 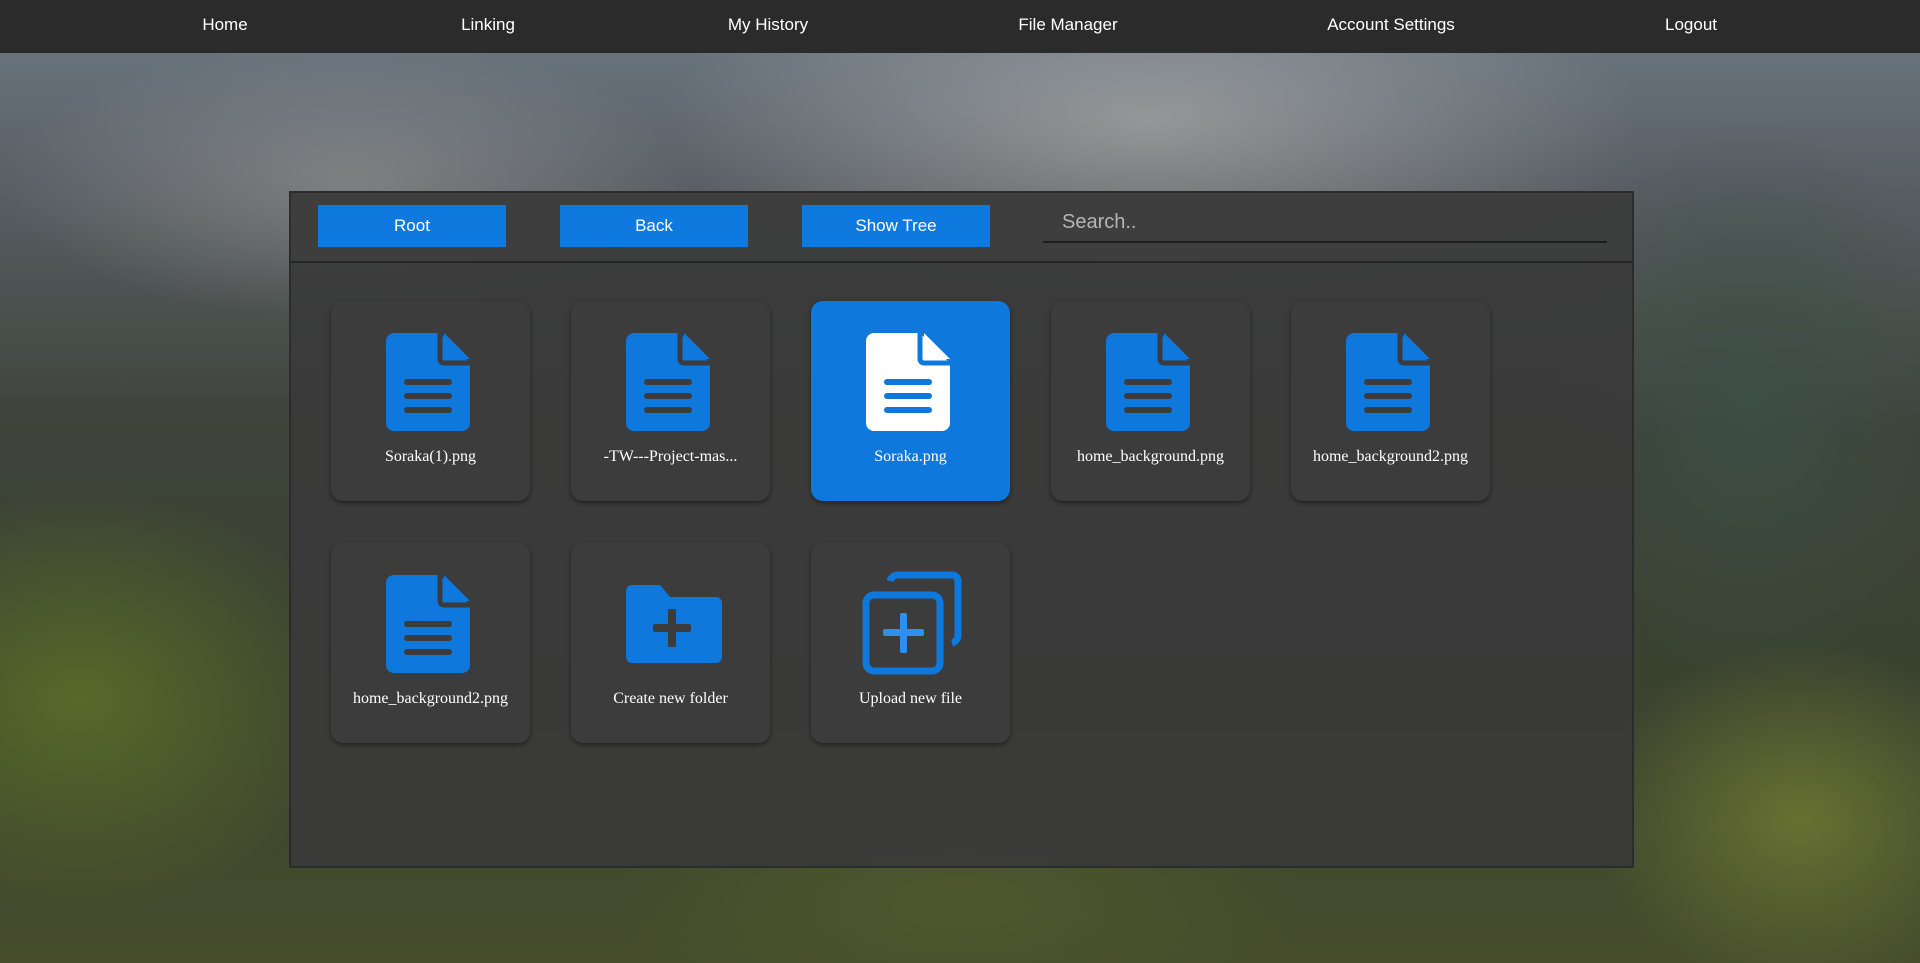 What do you see at coordinates (1325, 223) in the screenshot?
I see `search-input` at bounding box center [1325, 223].